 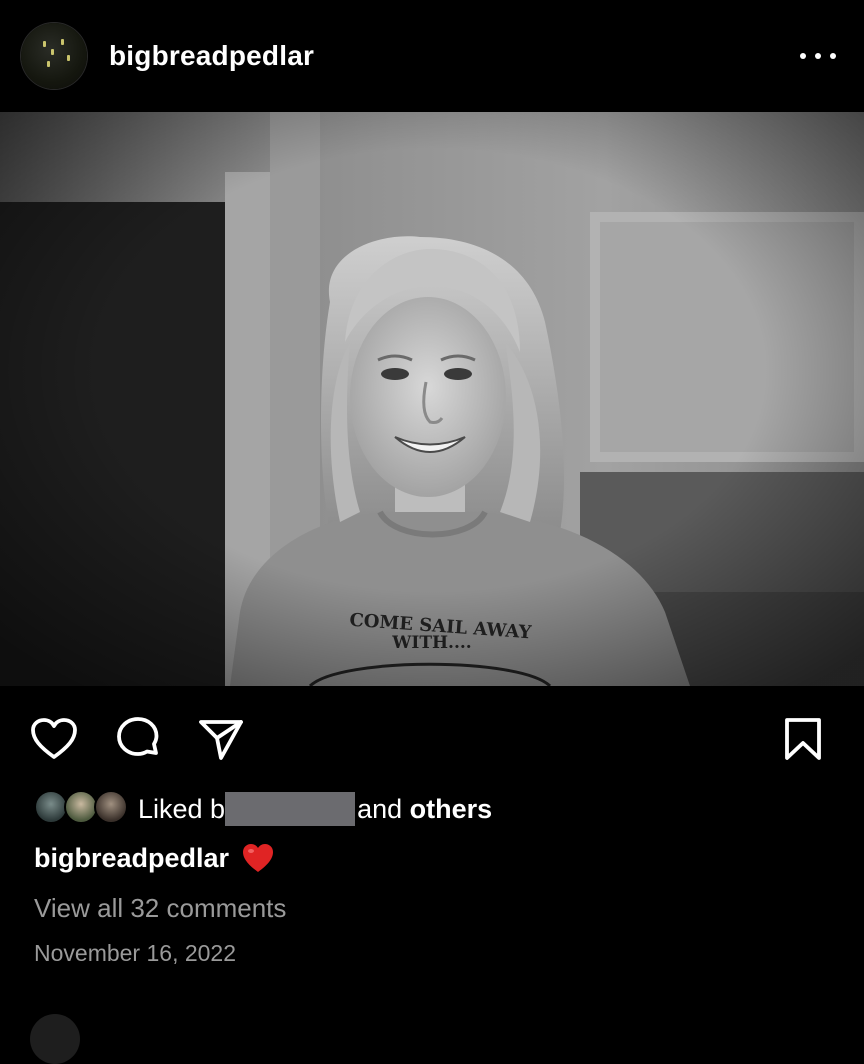 I want to click on next-post-avatar, so click(x=55, y=1039).